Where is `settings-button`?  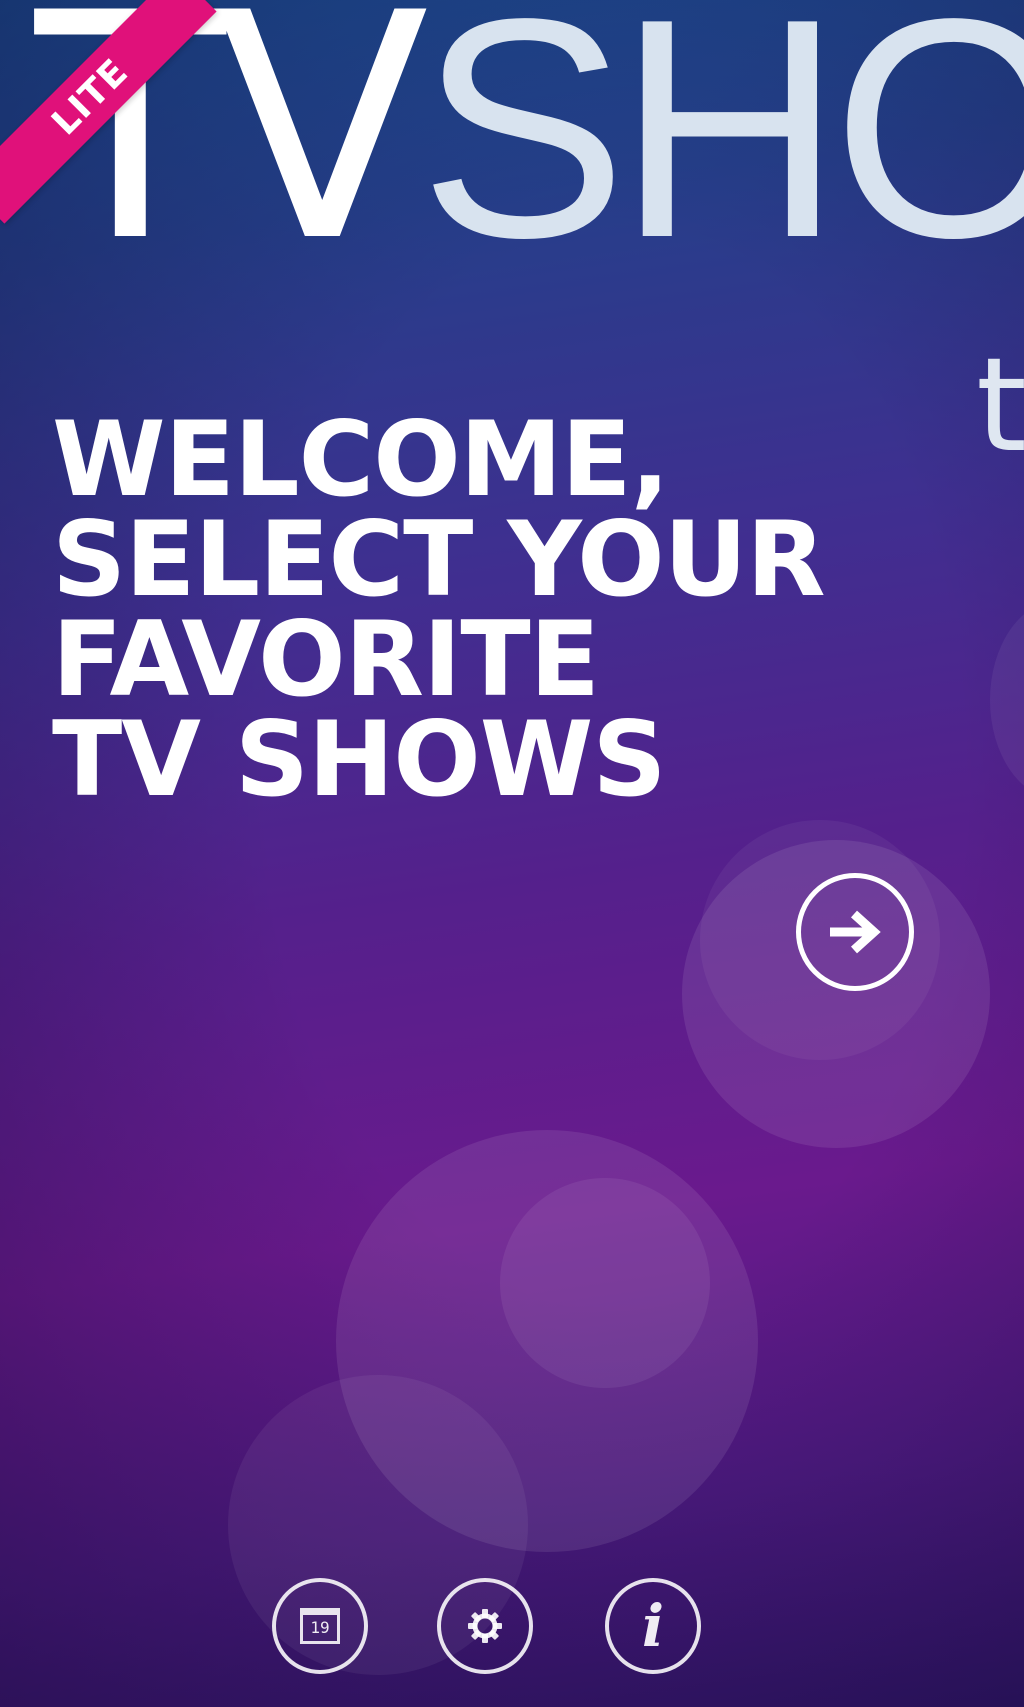
settings-button is located at coordinates (485, 1626).